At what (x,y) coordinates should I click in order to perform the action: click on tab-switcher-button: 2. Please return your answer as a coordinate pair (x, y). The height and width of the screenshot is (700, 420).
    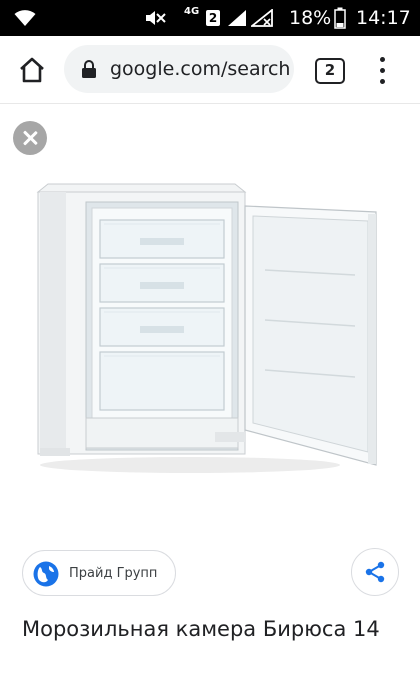
    Looking at the image, I should click on (330, 71).